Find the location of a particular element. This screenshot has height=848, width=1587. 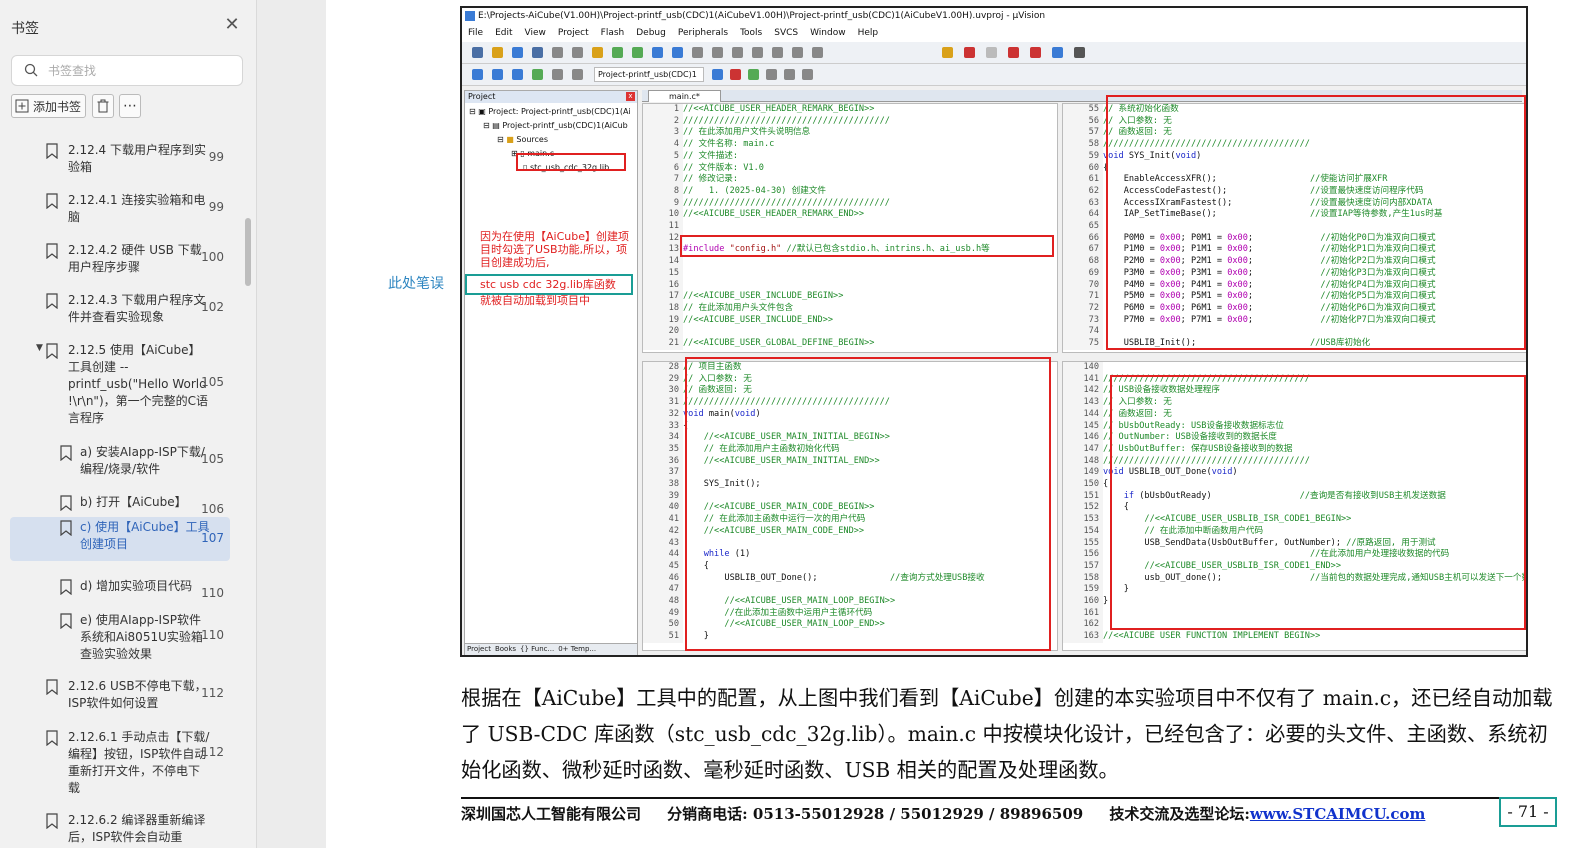

add-bookmark-label: 添加书签 is located at coordinates (57, 106).